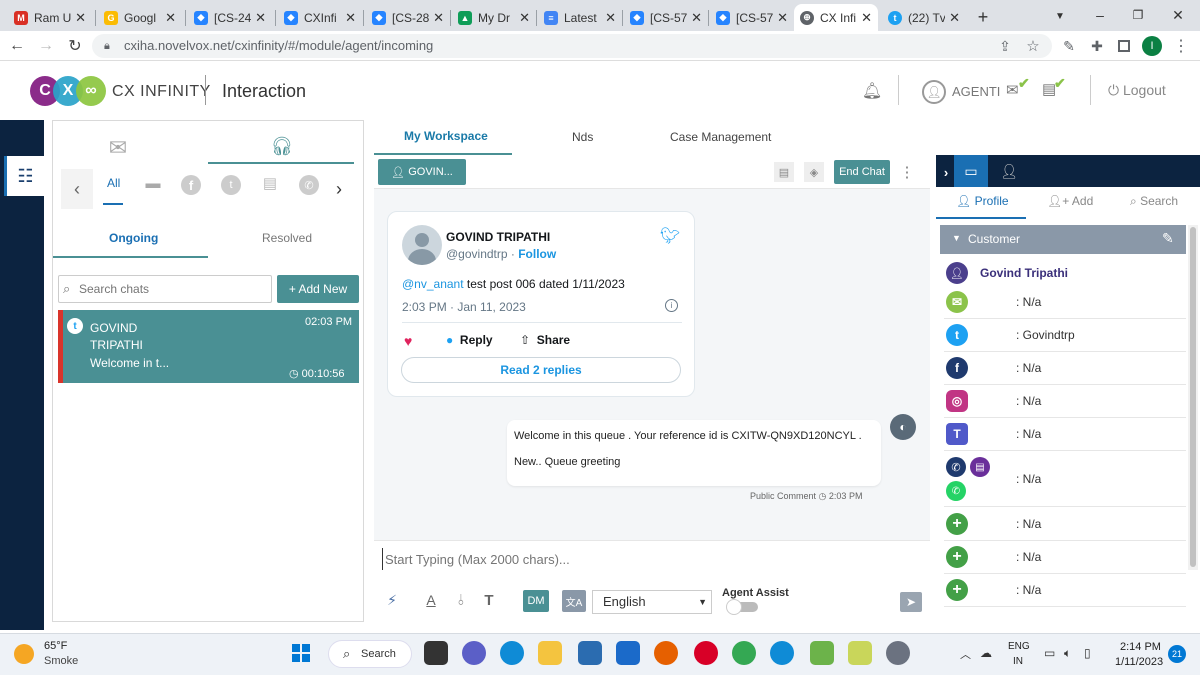 The width and height of the screenshot is (1200, 675). I want to click on eyedropper-icon: ✎, so click(1069, 46).